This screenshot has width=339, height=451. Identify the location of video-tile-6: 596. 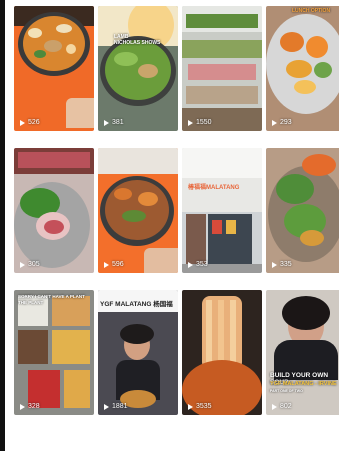
(138, 210).